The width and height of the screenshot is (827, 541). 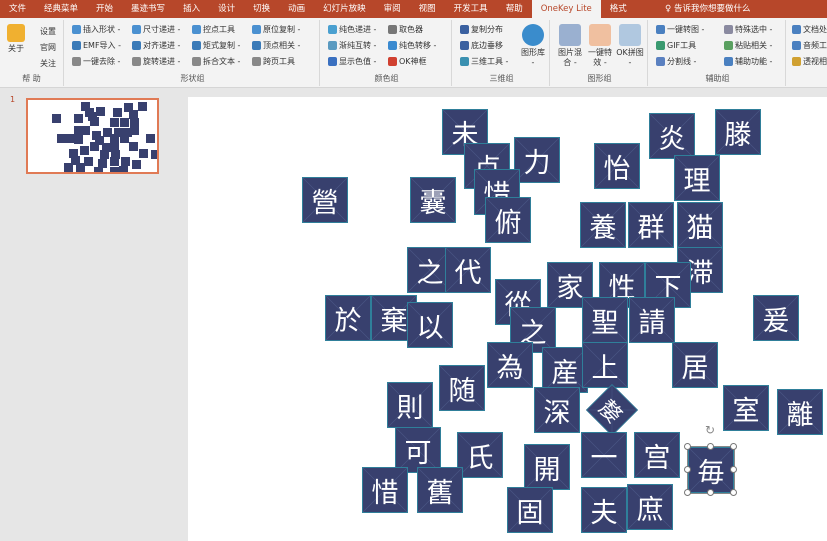 What do you see at coordinates (104, 9) in the screenshot?
I see `tab-2: 开始` at bounding box center [104, 9].